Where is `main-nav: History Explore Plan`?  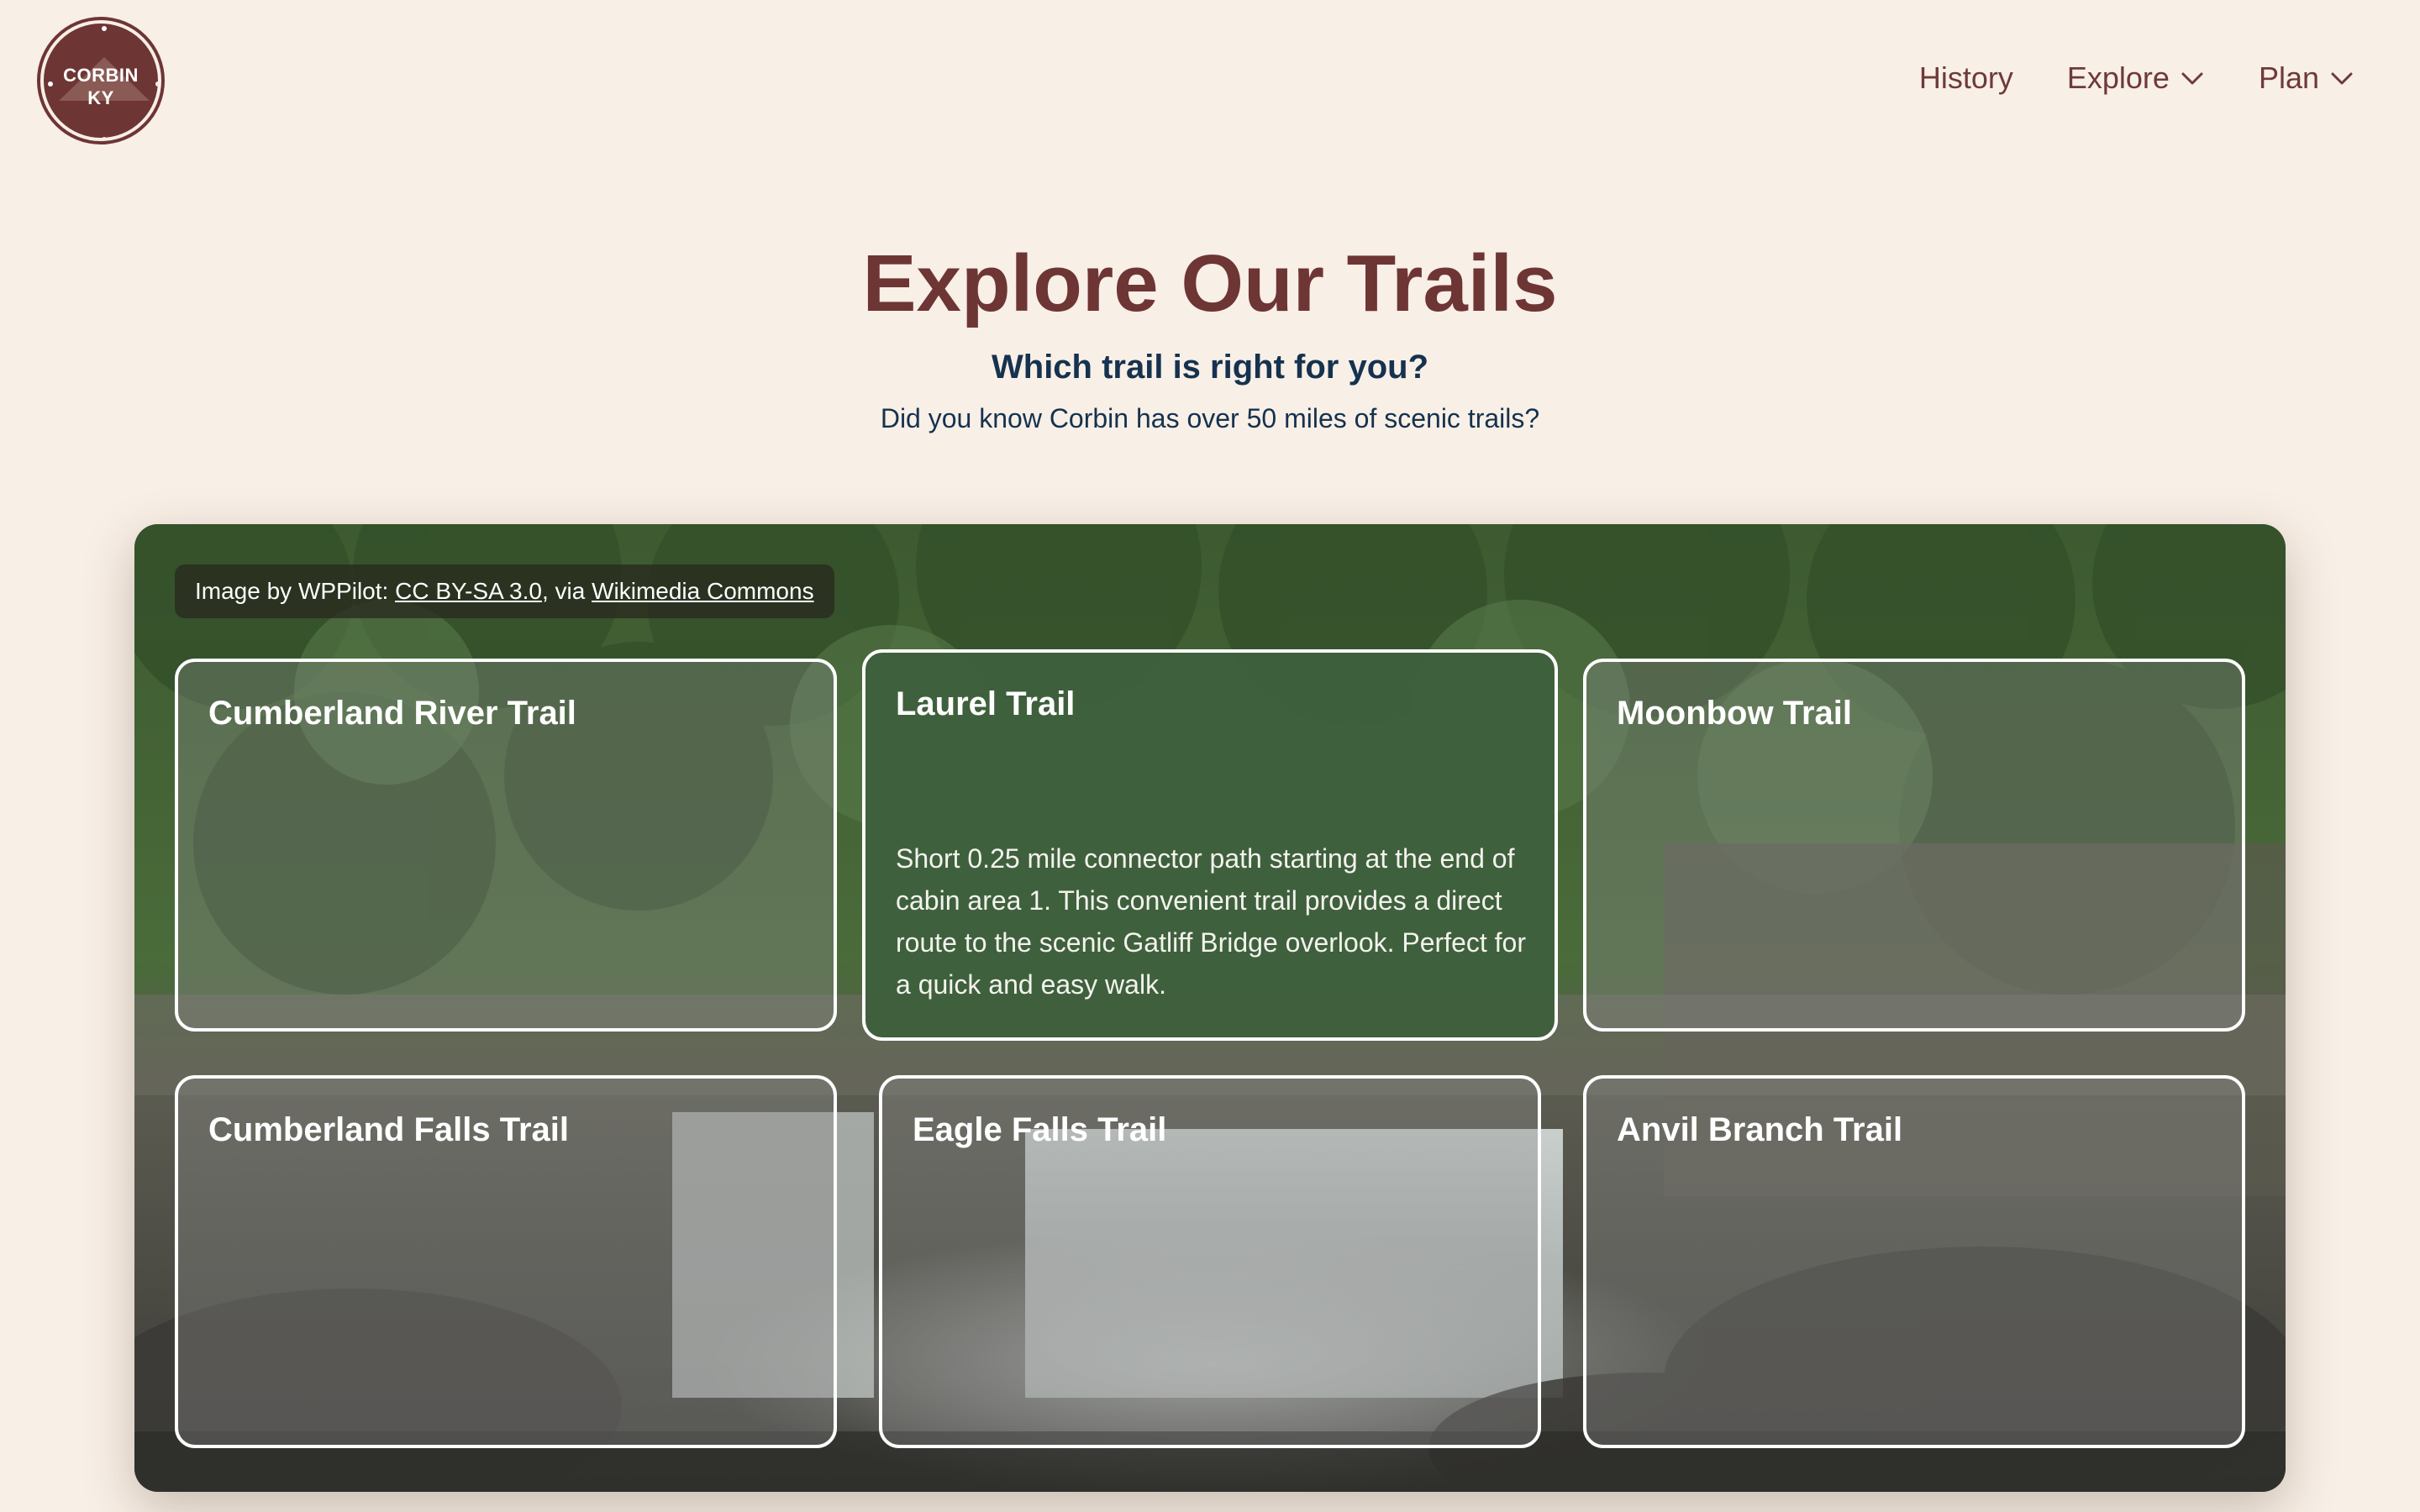 main-nav: History Explore Plan is located at coordinates (2136, 78).